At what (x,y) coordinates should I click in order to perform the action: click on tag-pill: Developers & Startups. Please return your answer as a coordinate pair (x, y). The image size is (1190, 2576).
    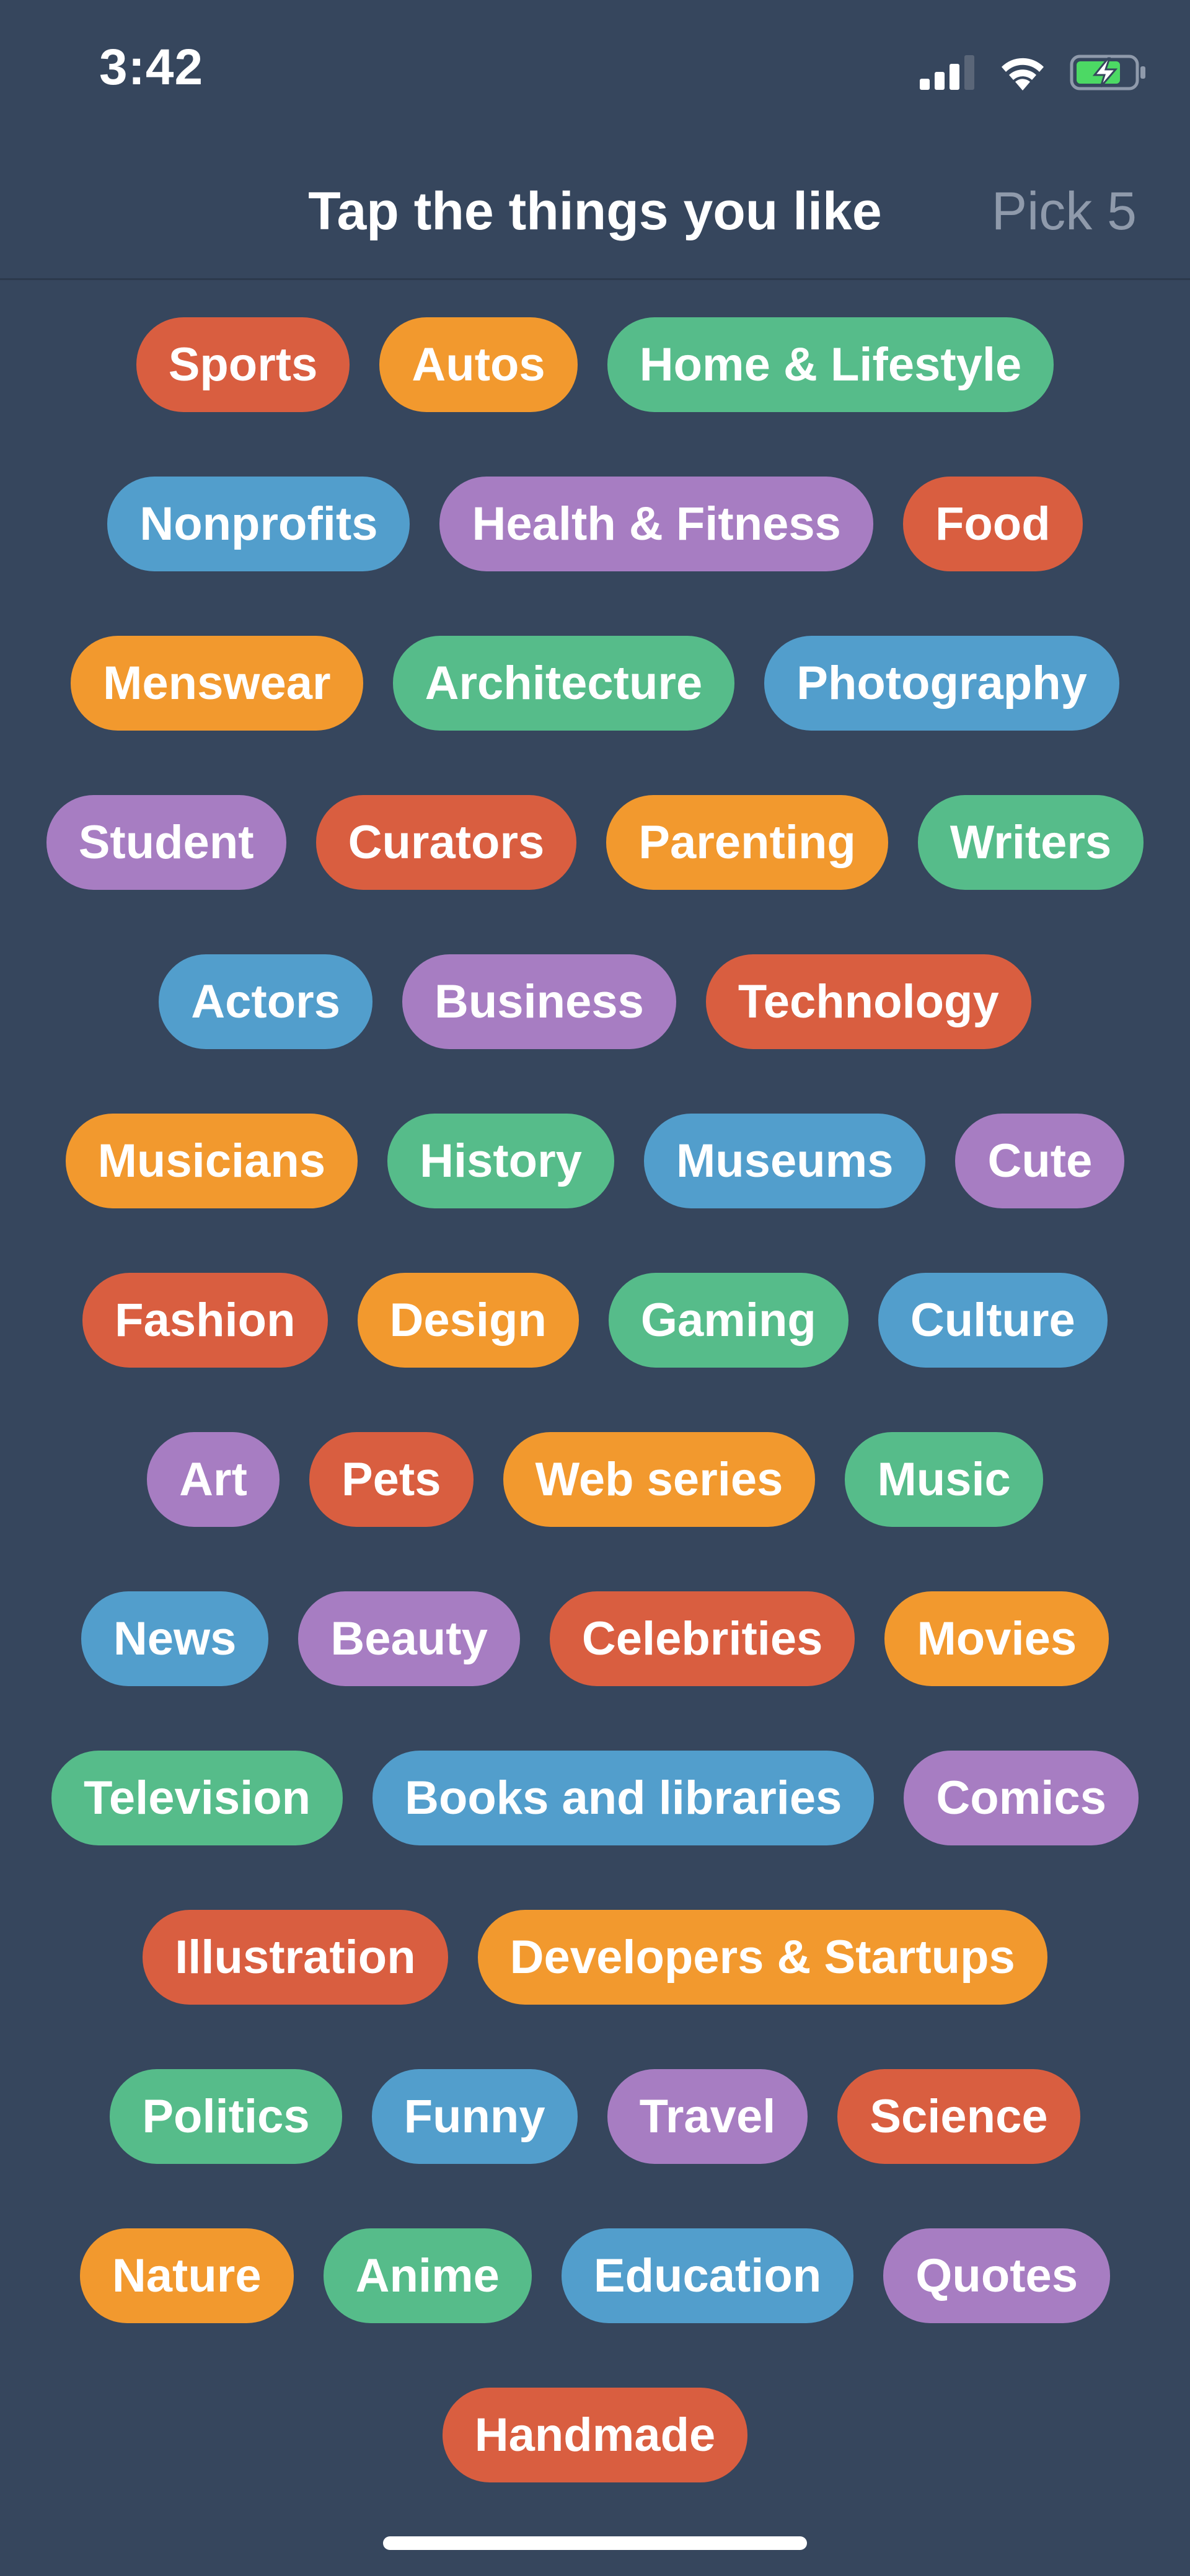
    Looking at the image, I should click on (762, 1958).